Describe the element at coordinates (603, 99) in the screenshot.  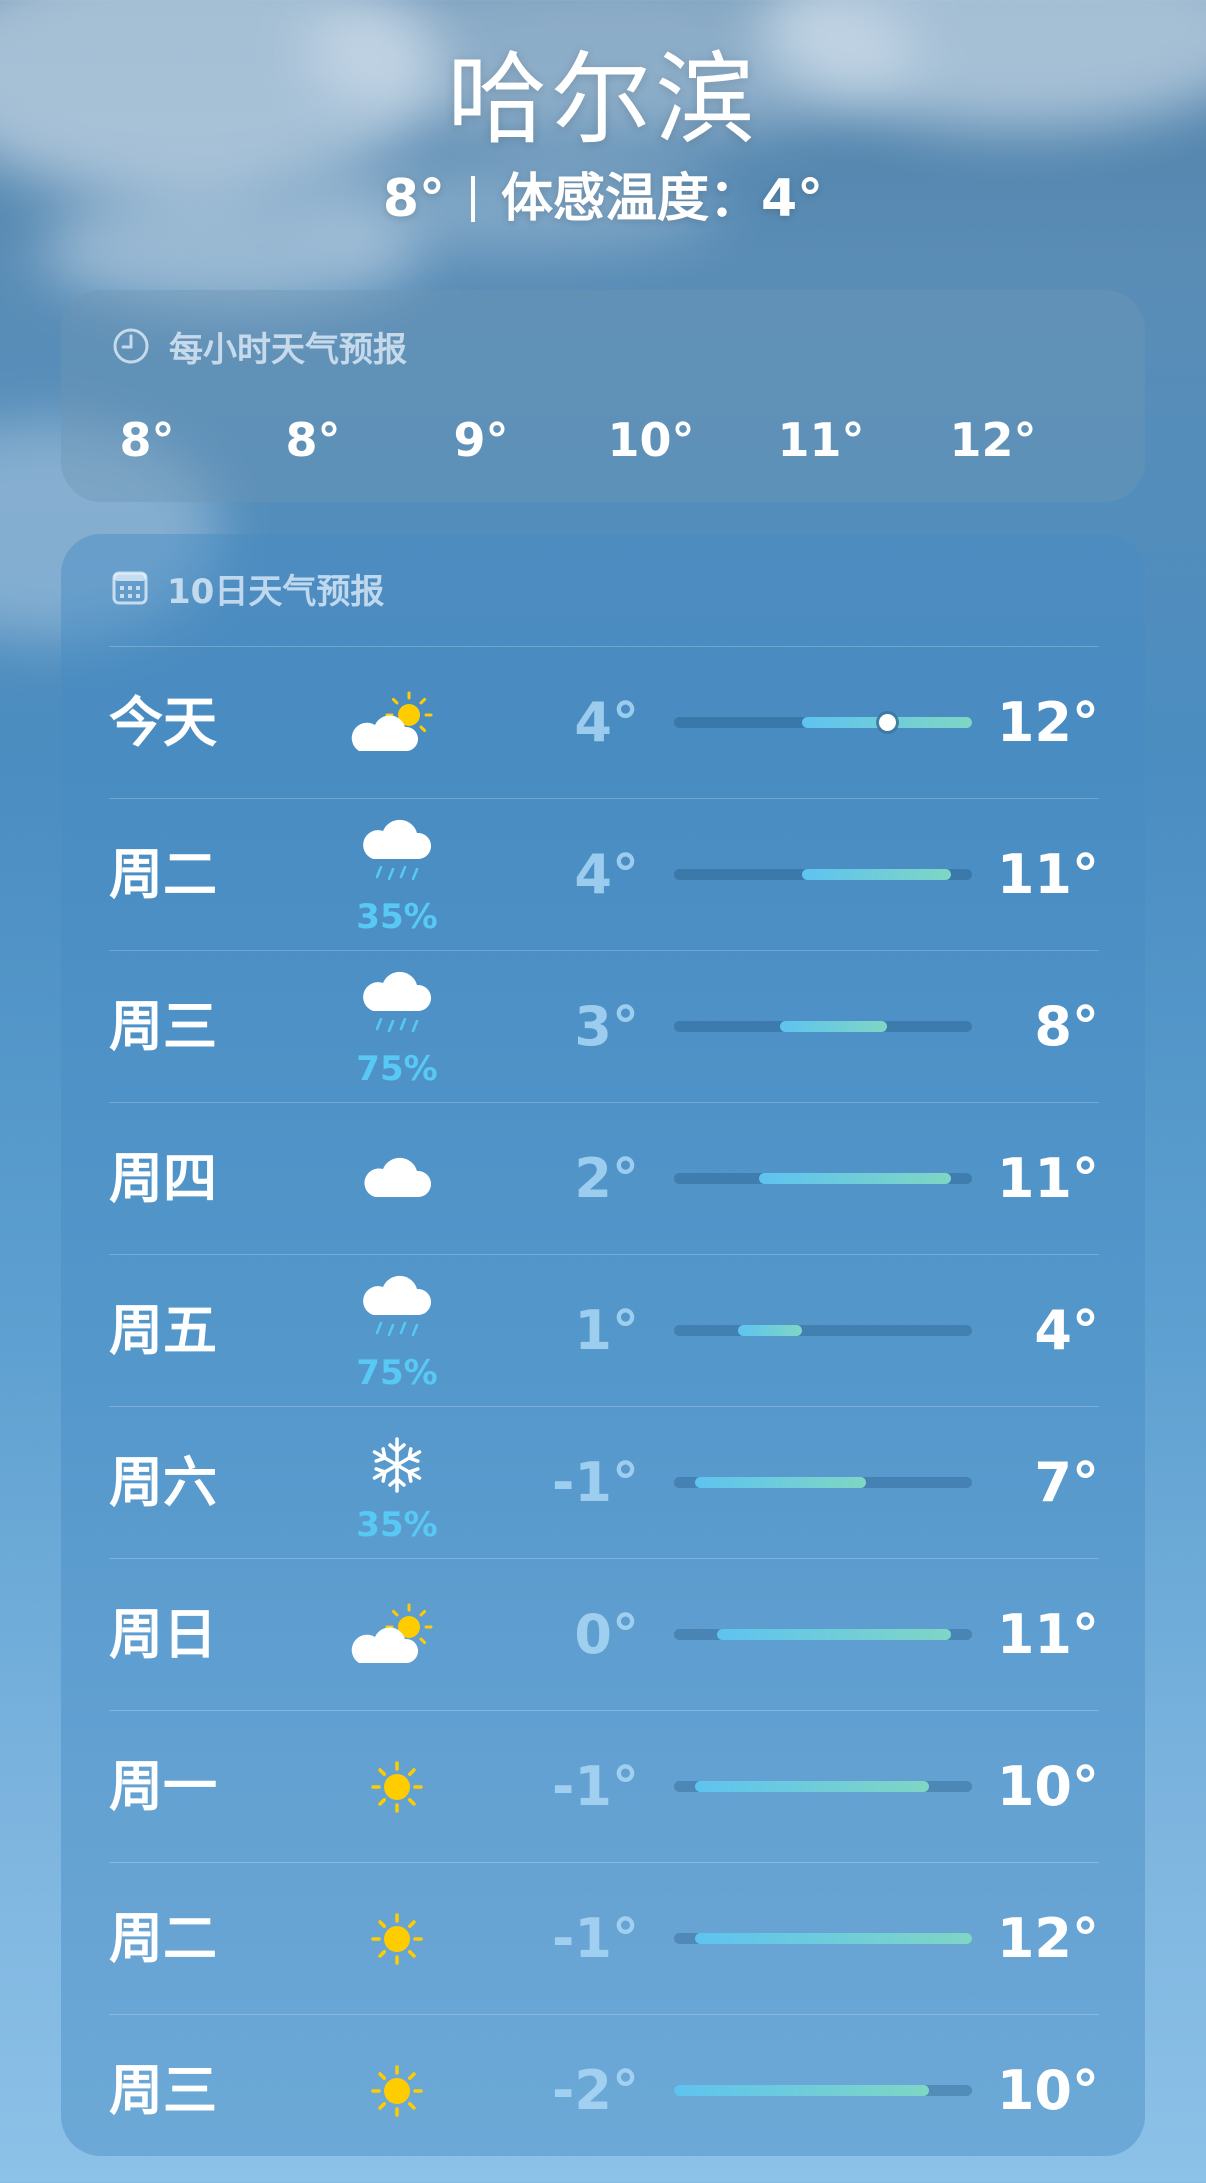
I see `city-name: 哈尔滨` at that location.